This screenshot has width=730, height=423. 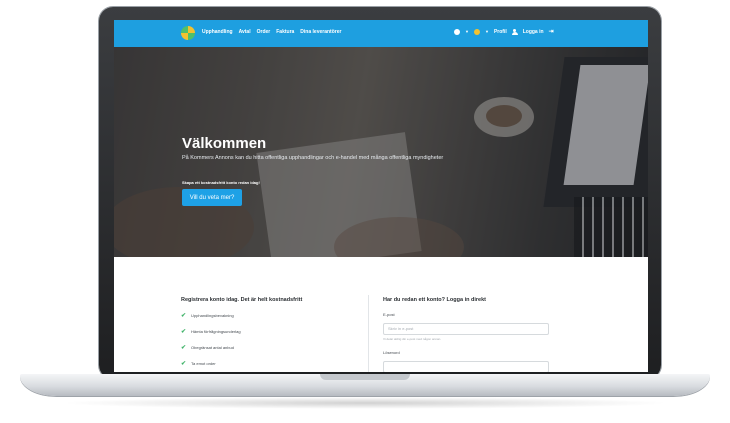 I want to click on email-label: E-post, so click(x=389, y=314).